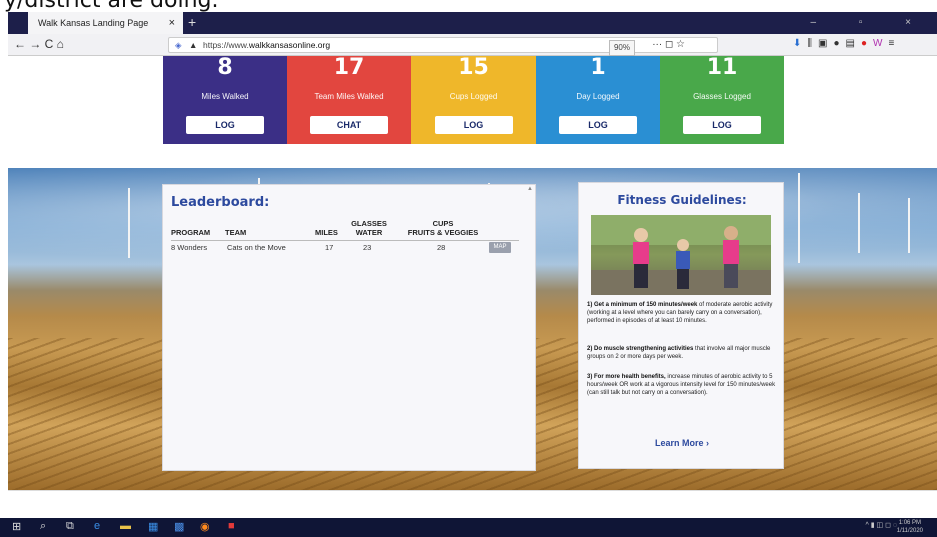  What do you see at coordinates (722, 125) in the screenshot?
I see `log-glasses-button: LOG` at bounding box center [722, 125].